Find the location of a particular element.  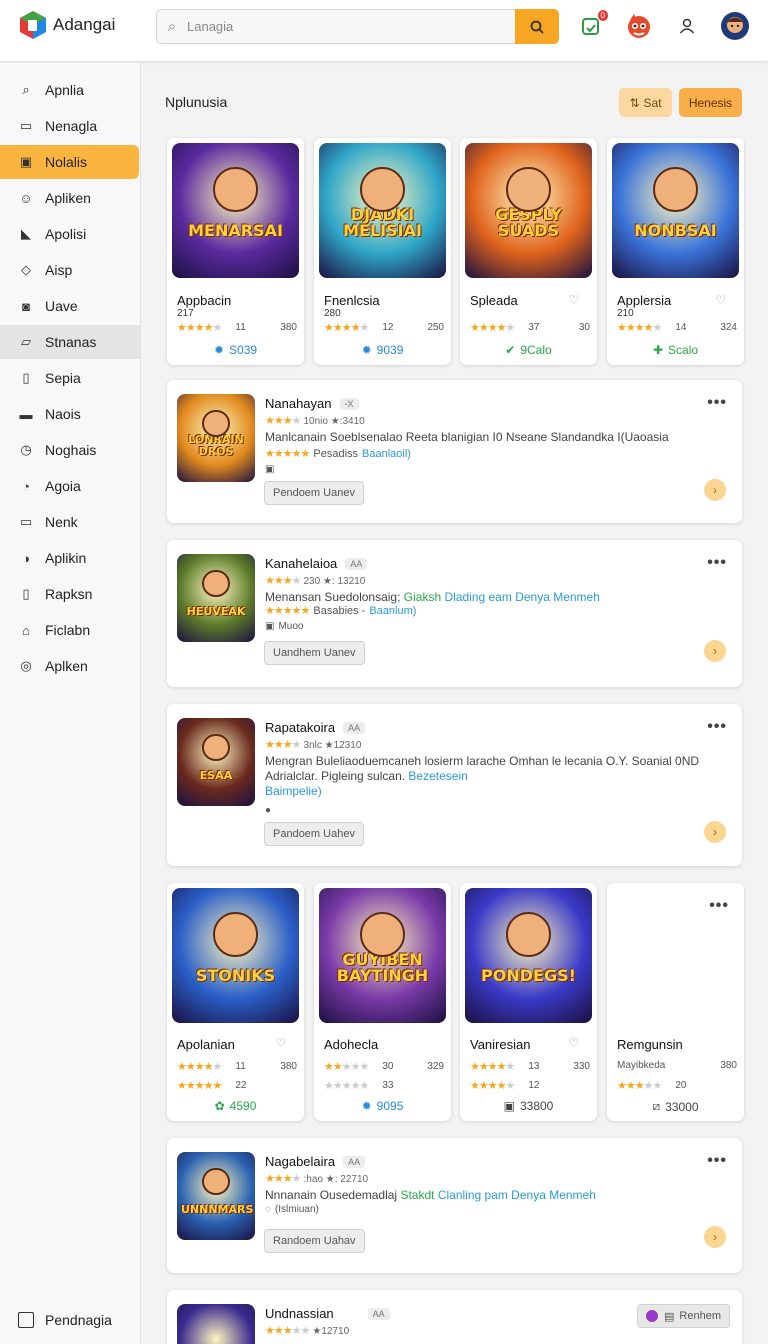

game-thumbnail: UNNNMARS is located at coordinates (216, 1196).